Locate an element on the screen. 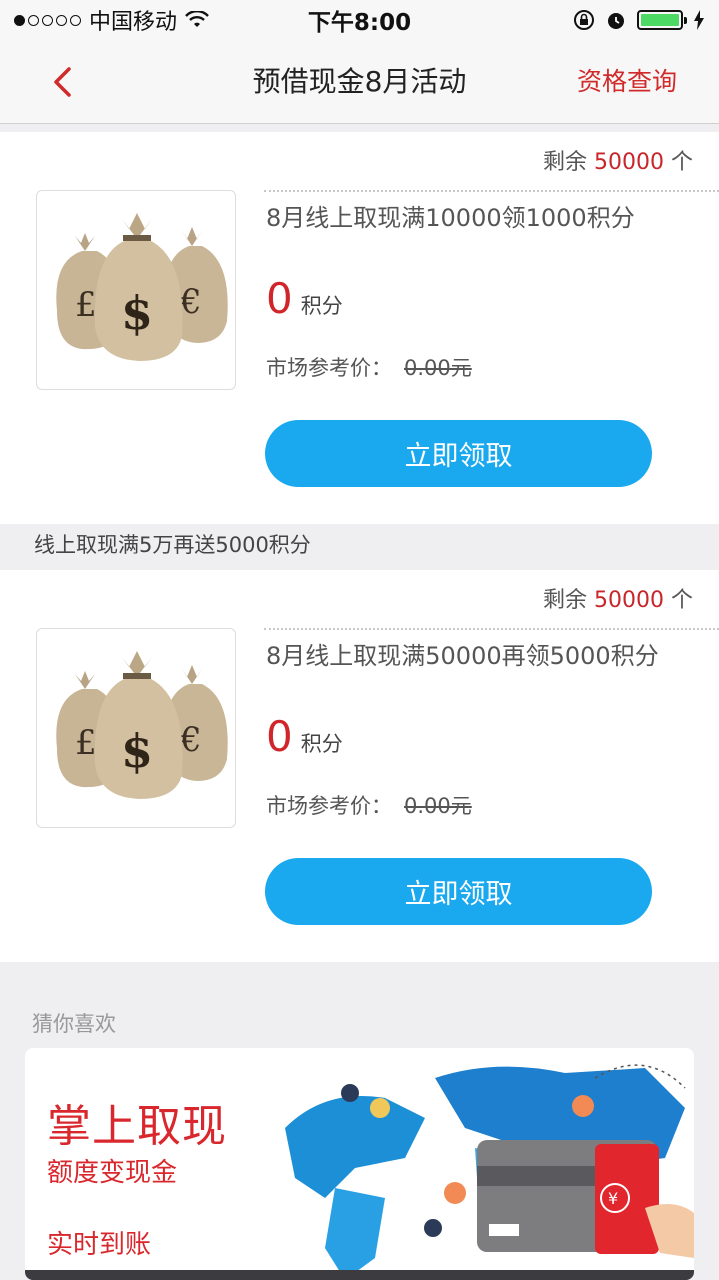 This screenshot has height=1280, width=719. status-time: 下午8:00 is located at coordinates (359, 23).